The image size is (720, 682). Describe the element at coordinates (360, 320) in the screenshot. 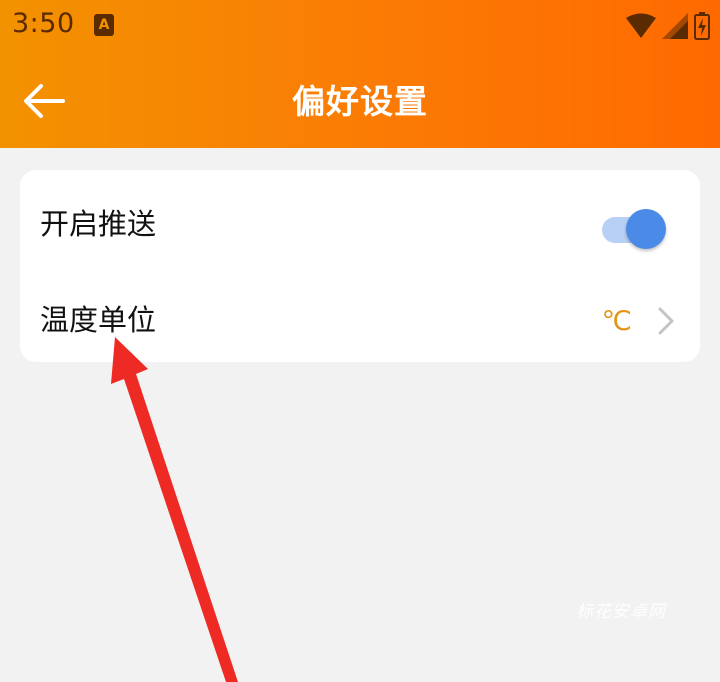

I see `temperature-unit-row: 温度单位 ℃` at that location.